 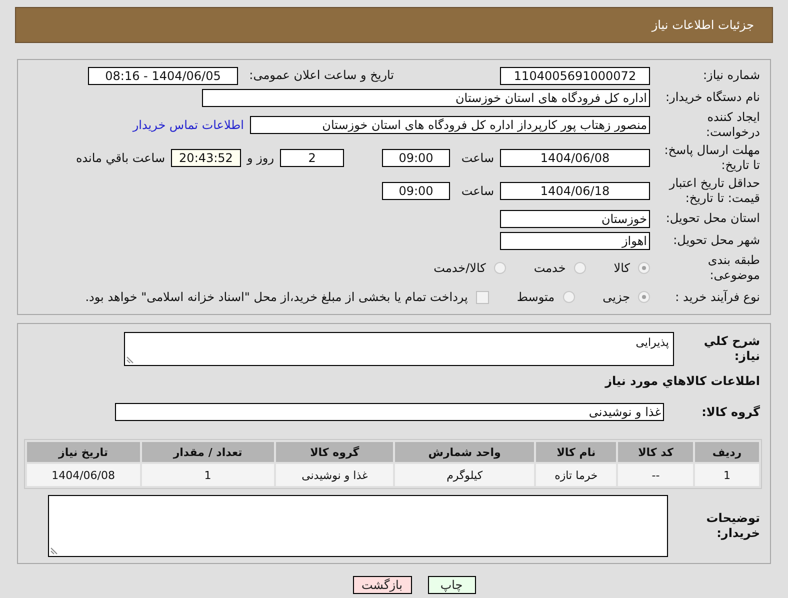 I want to click on validity-date-field: 1404/06/18, so click(x=575, y=191).